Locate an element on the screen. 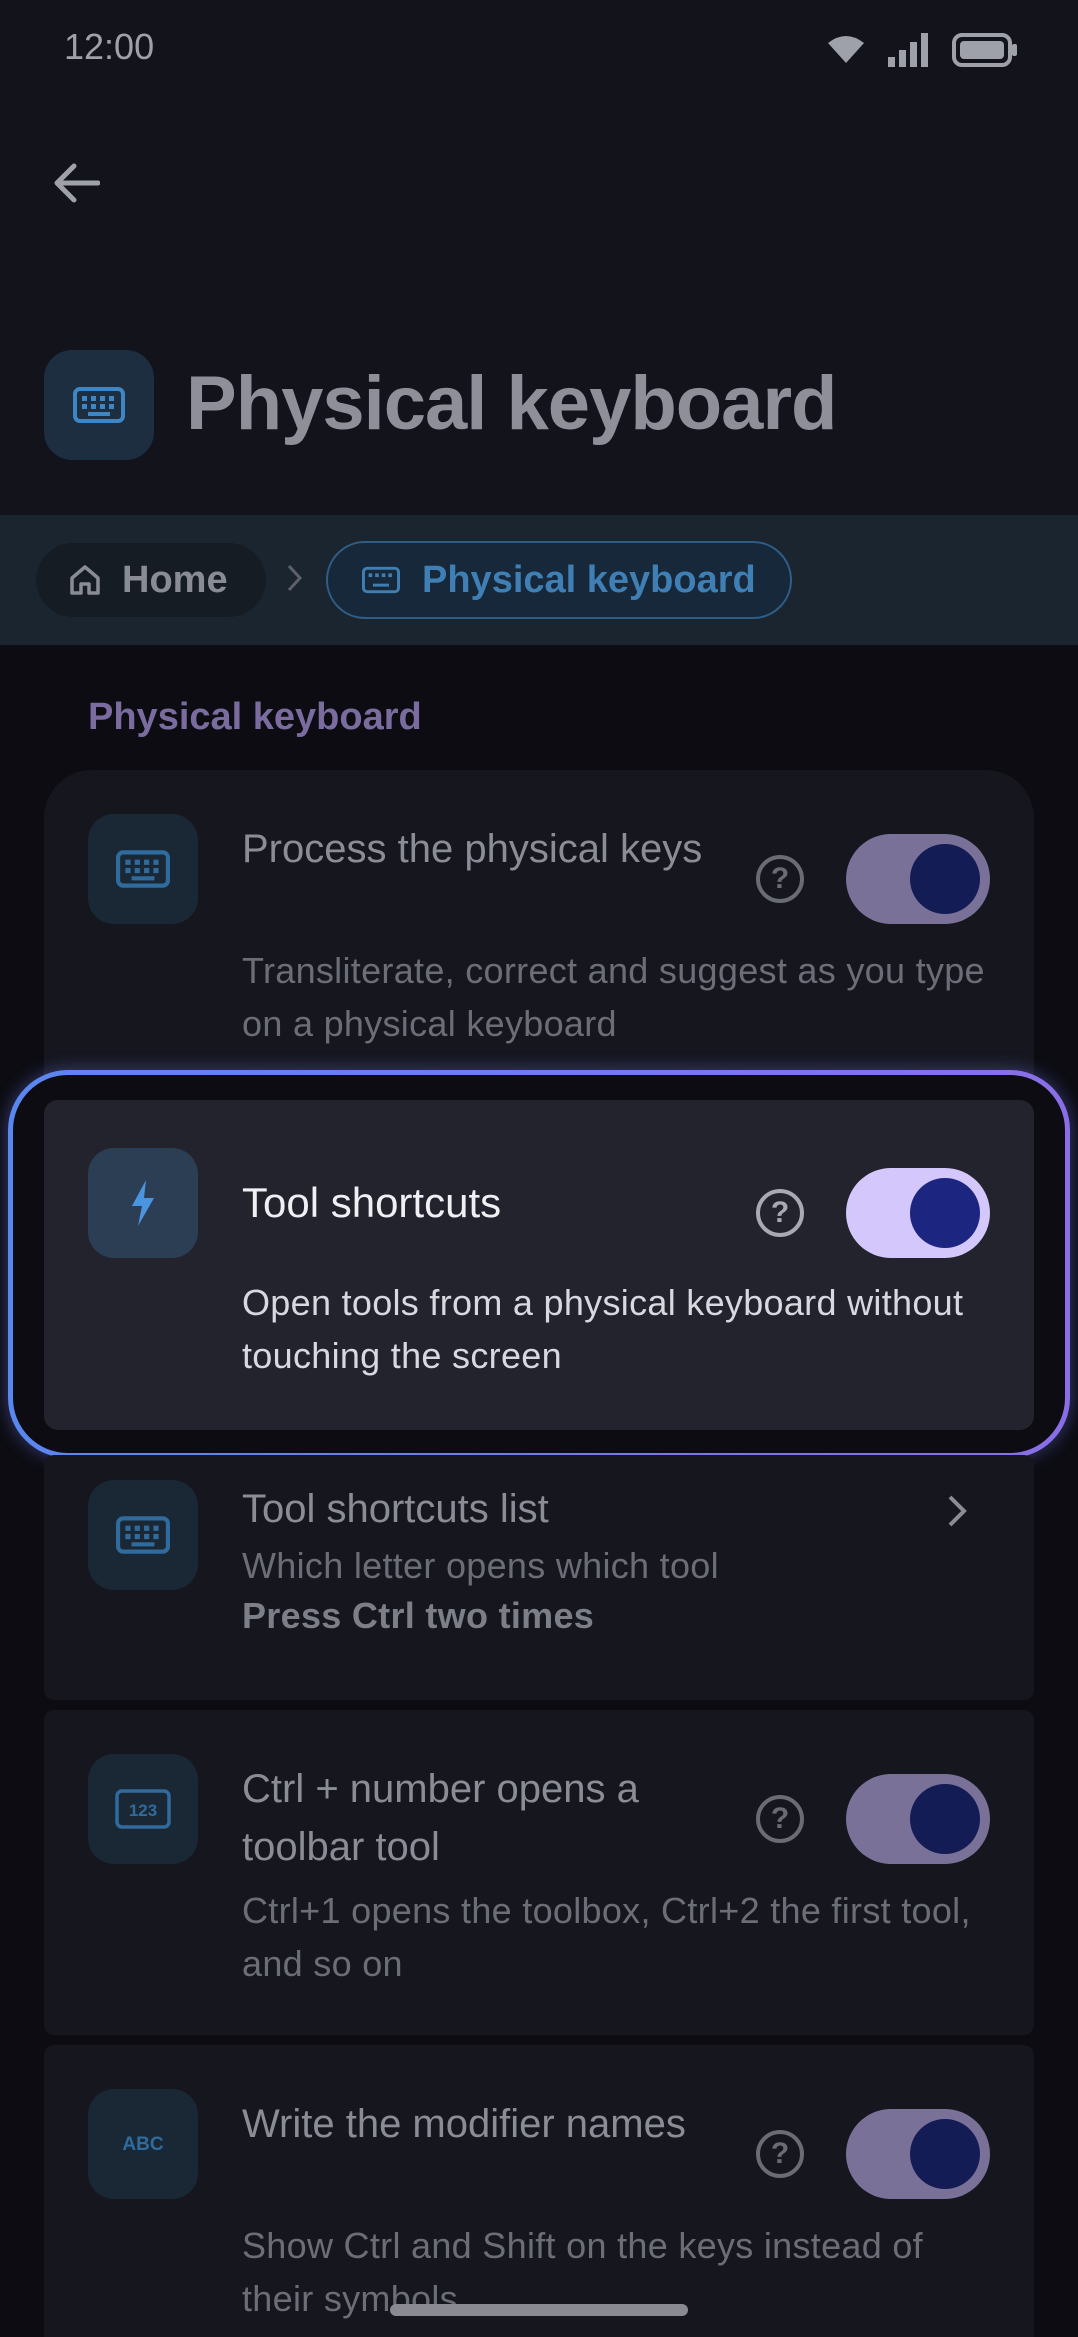 The height and width of the screenshot is (2337, 1078). setting-title: Tool shortcuts list is located at coordinates (395, 1509).